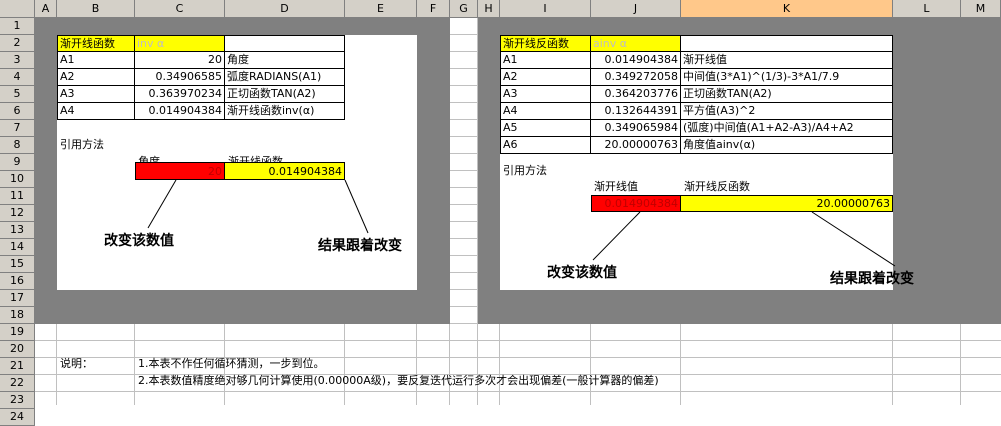 The image size is (1001, 426). Describe the element at coordinates (162, 204) in the screenshot. I see `left-change-line` at that location.